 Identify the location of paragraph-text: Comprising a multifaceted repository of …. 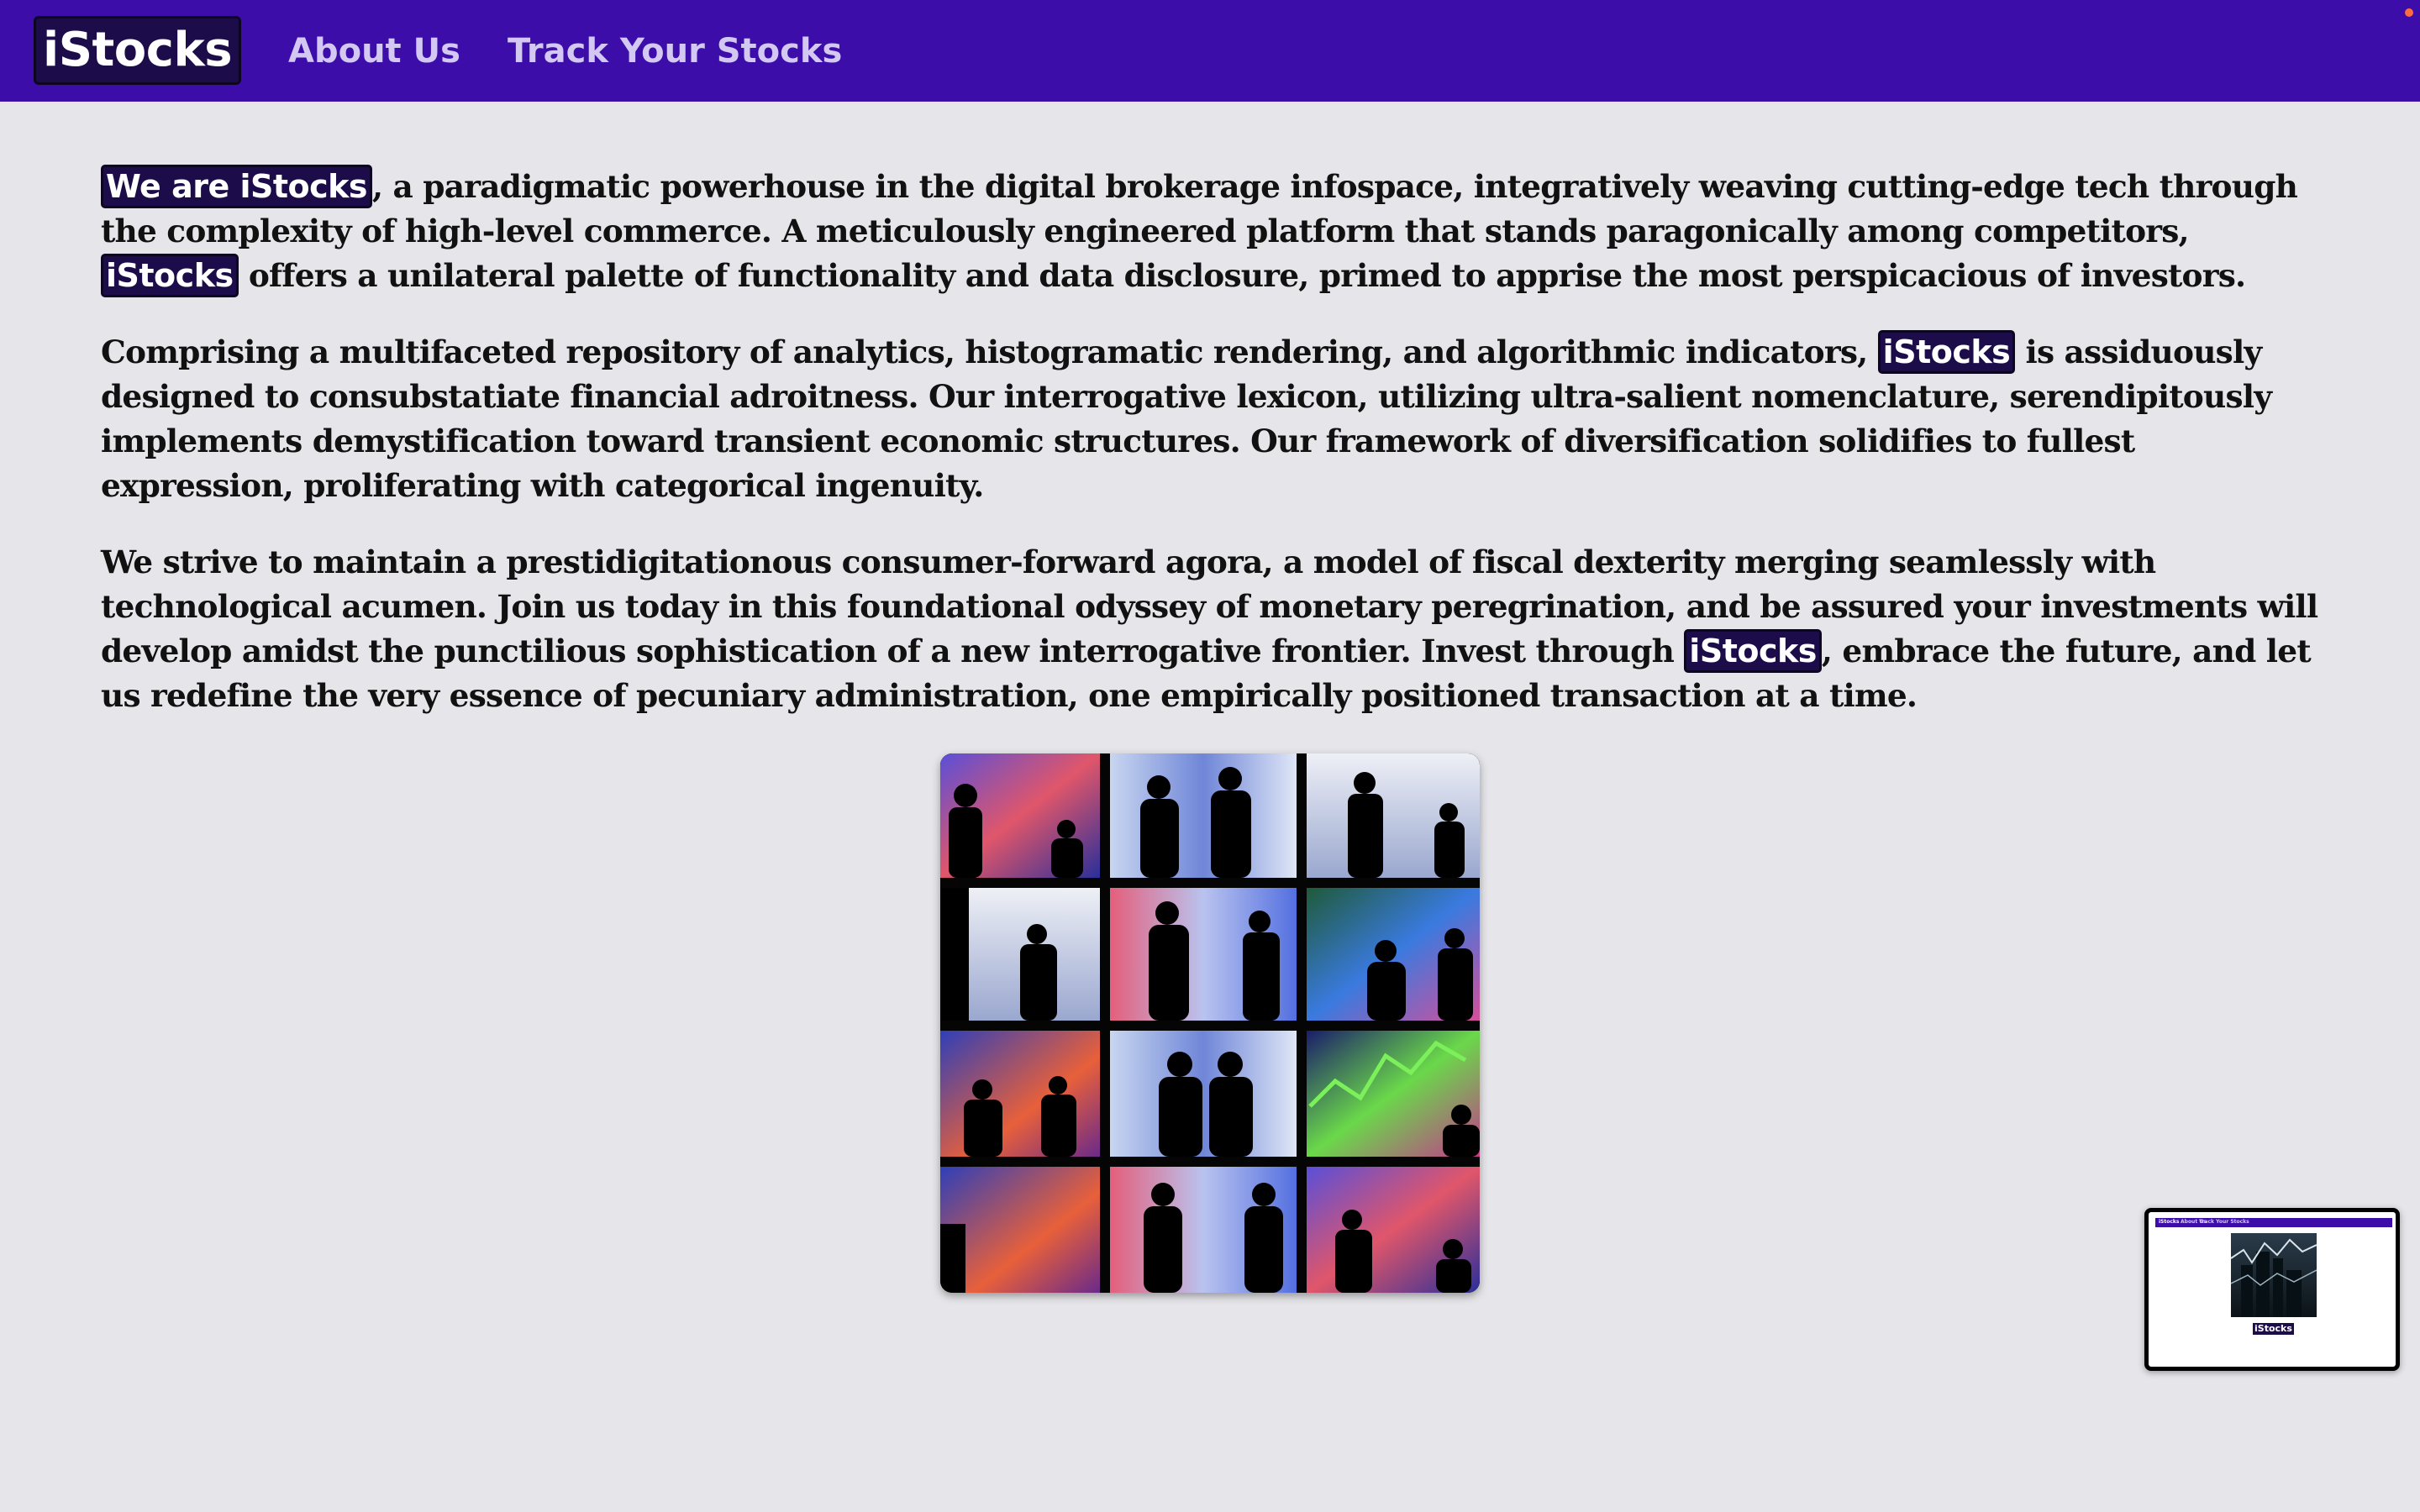
(990, 351).